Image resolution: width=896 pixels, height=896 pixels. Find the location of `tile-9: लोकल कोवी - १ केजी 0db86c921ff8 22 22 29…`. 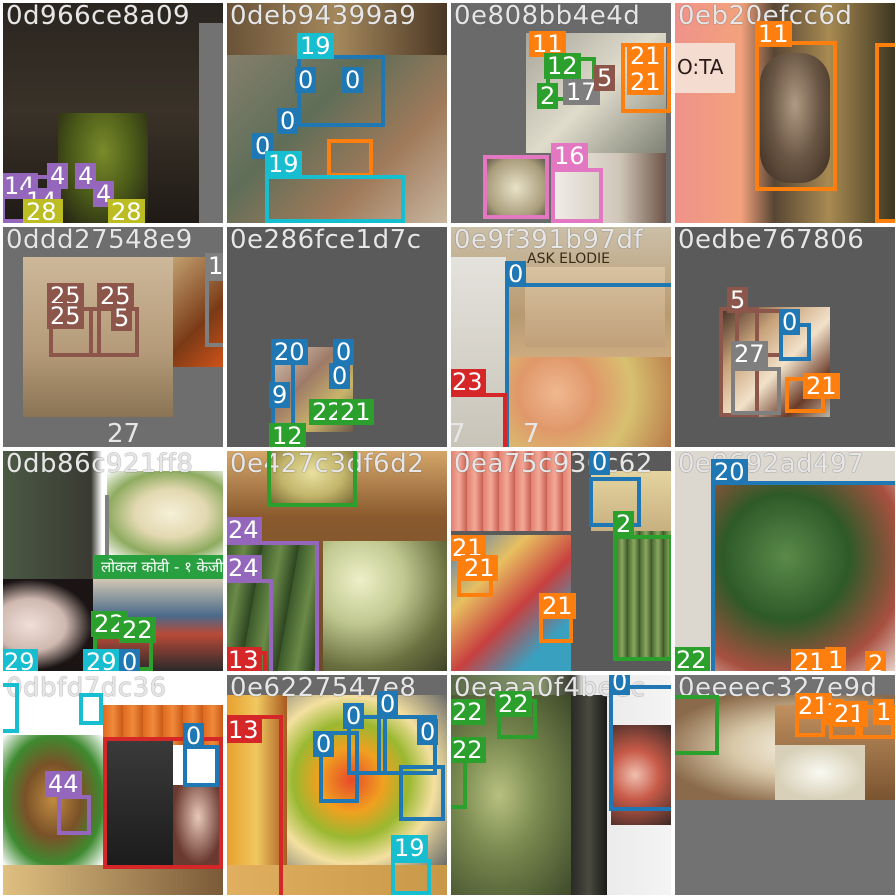

tile-9: लोकल कोवी - १ केजी 0db86c921ff8 22 22 29… is located at coordinates (113, 561).